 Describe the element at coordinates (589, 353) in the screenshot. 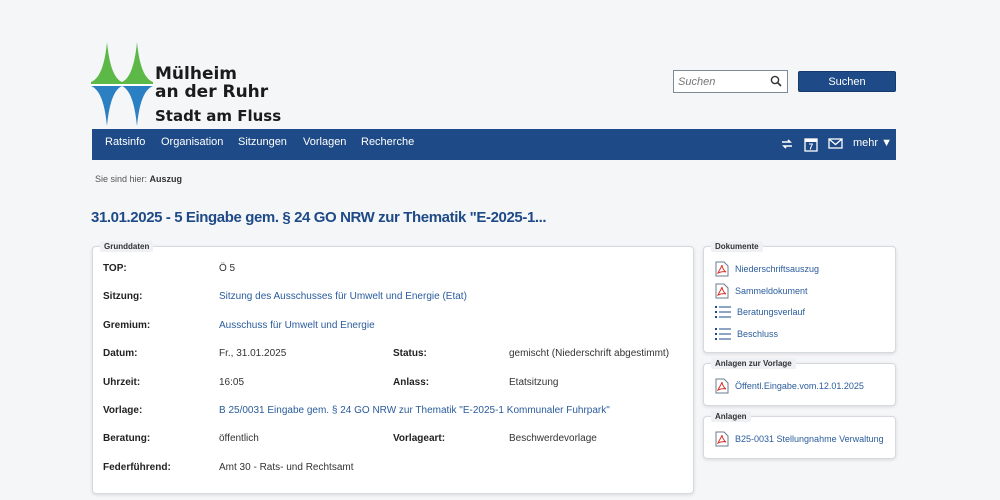

I see `status-value: gemischt (Niederschrift abgestimmt)` at that location.